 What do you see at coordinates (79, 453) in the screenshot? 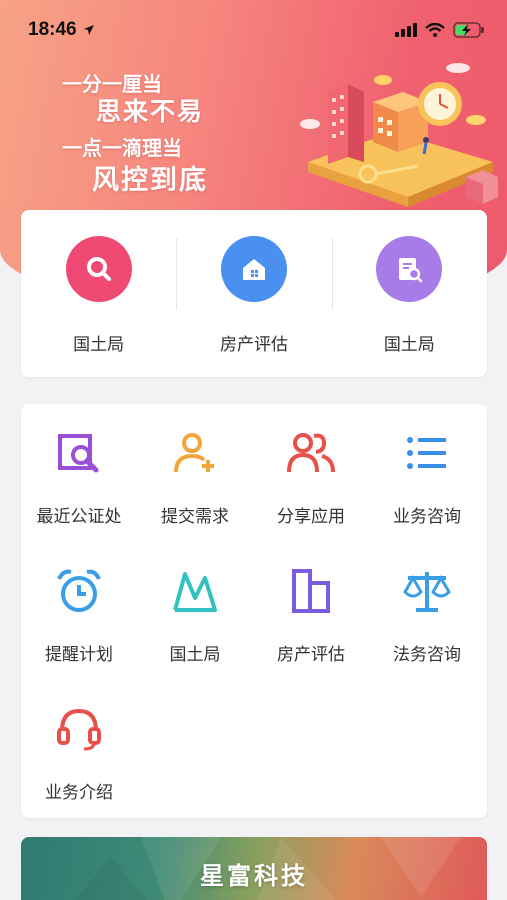
I see `magnifier-document-icon` at bounding box center [79, 453].